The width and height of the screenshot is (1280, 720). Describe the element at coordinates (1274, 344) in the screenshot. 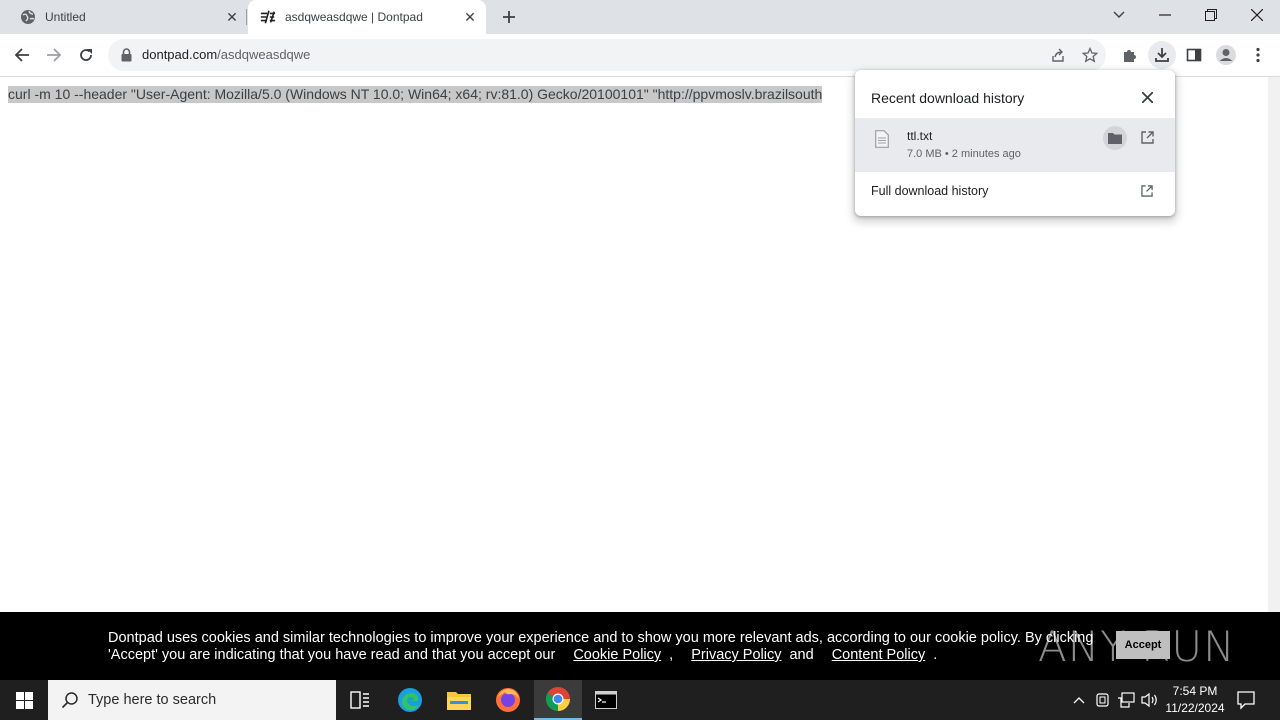

I see `page-scrollbar` at that location.